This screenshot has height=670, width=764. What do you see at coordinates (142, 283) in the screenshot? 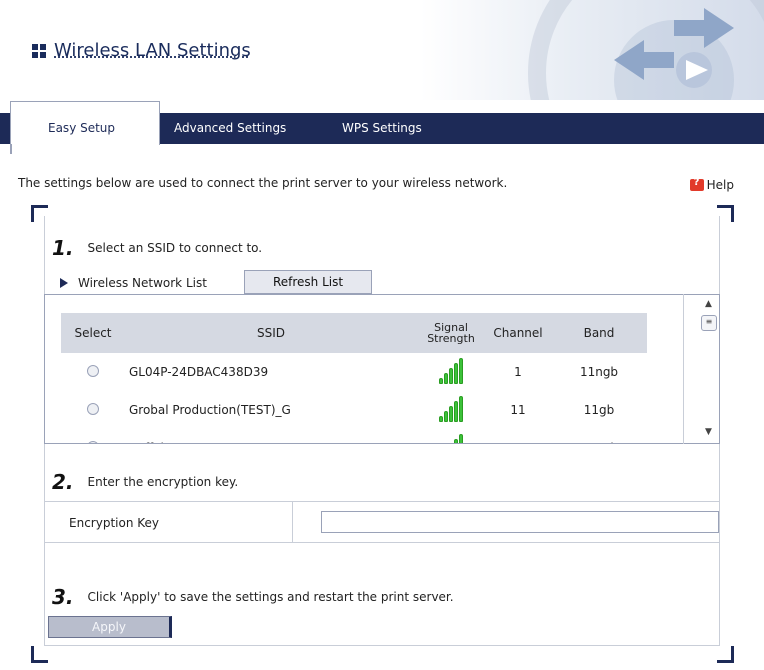
I see `wireless-list-label-text: Wireless Network List` at bounding box center [142, 283].